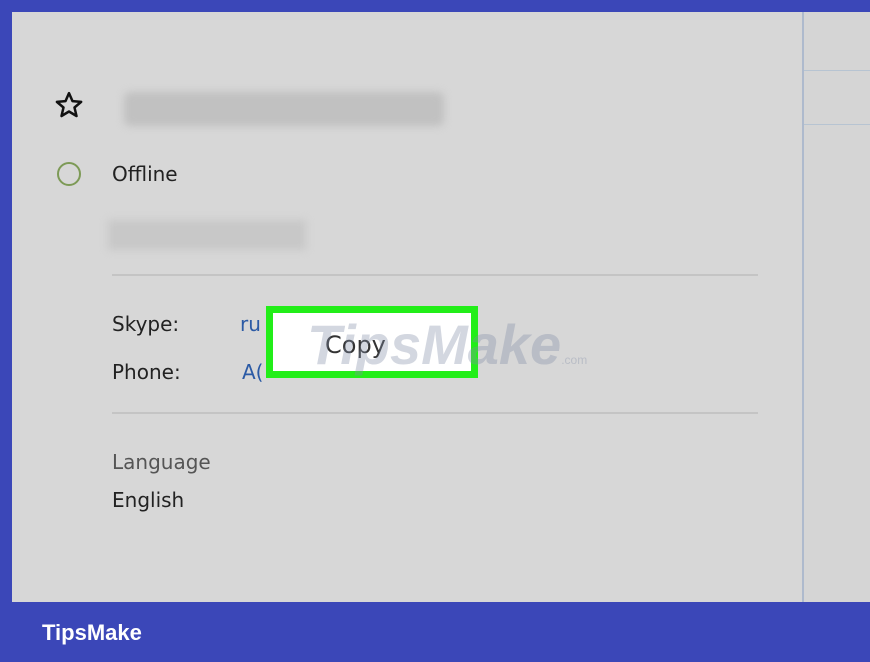 The image size is (870, 662). Describe the element at coordinates (435, 632) in the screenshot. I see `footer-bar: TipsMake` at that location.